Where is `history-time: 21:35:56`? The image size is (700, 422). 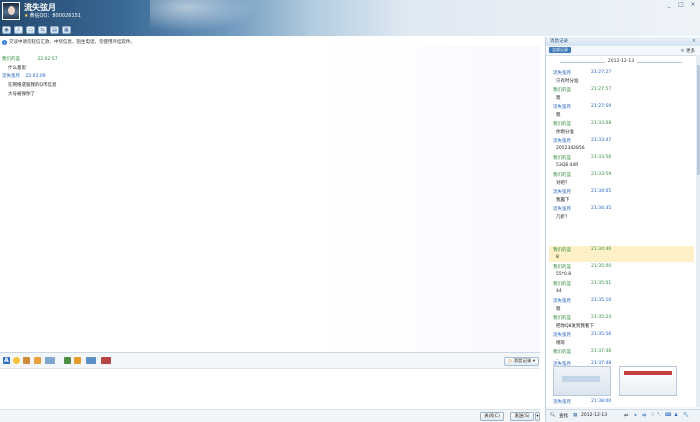
history-time: 21:35:56 is located at coordinates (601, 334).